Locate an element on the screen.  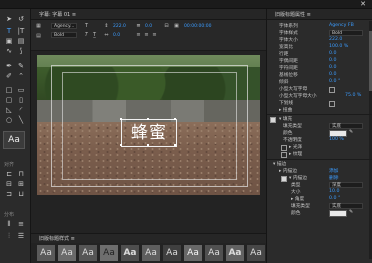
properties-tab: 旧版标题属性 ≡ is located at coordinates (293, 14).